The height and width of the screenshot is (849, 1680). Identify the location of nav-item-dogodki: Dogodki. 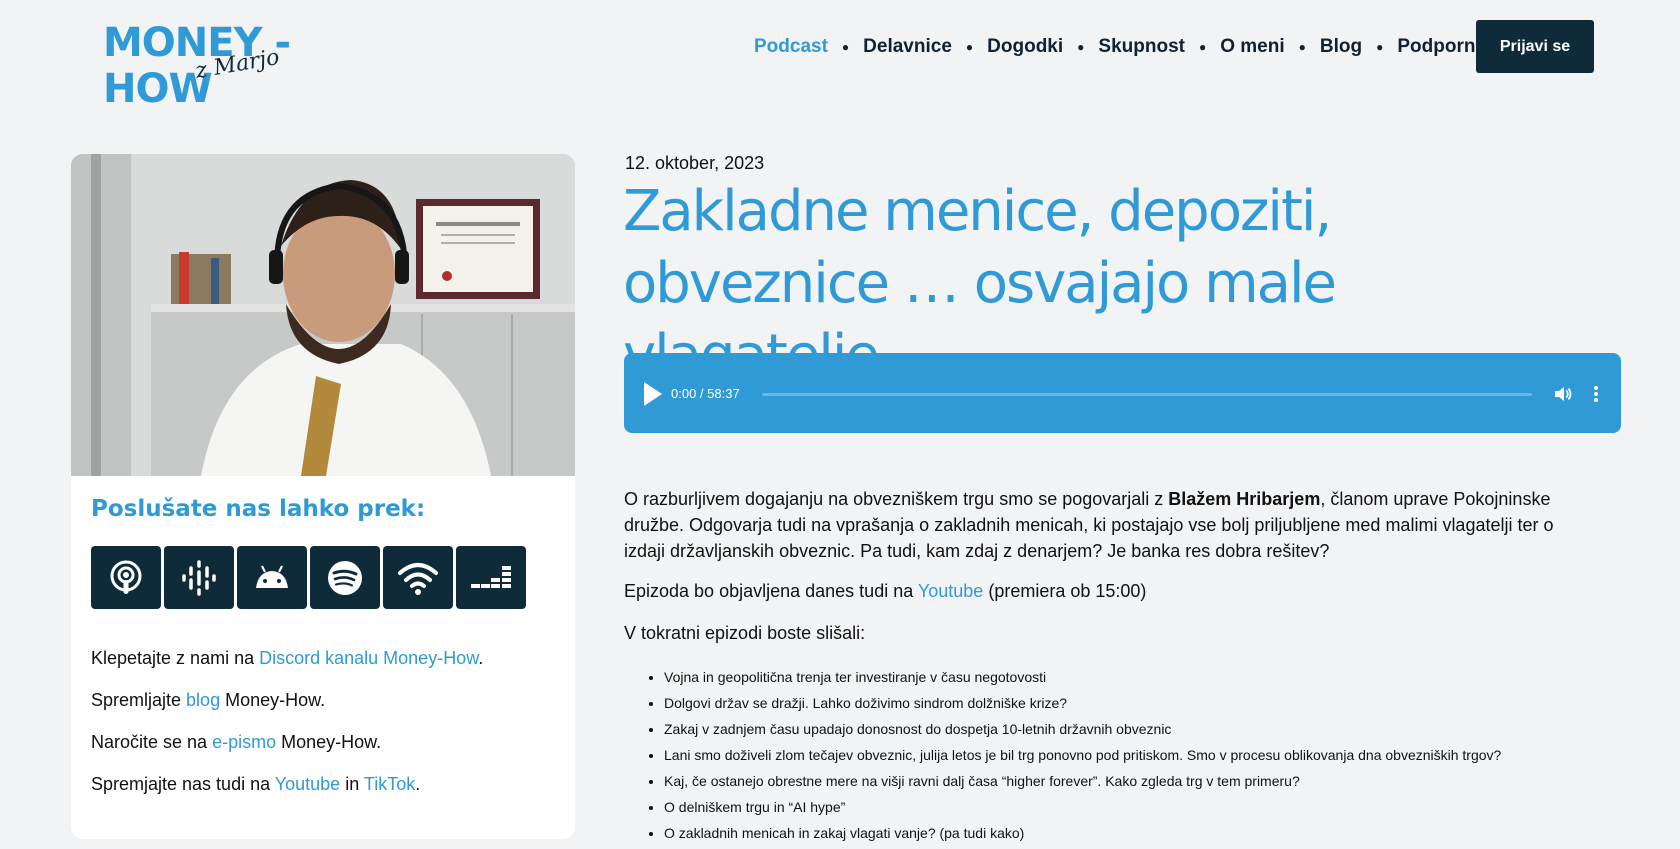
(1025, 47).